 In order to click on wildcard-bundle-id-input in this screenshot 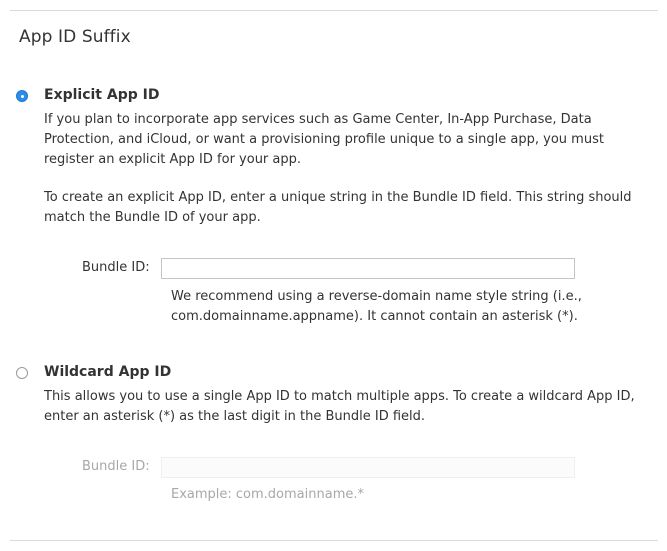, I will do `click(368, 467)`.